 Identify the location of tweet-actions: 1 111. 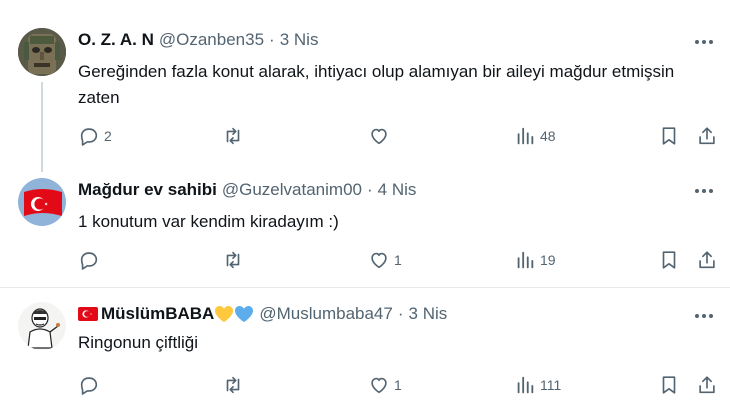
(398, 385).